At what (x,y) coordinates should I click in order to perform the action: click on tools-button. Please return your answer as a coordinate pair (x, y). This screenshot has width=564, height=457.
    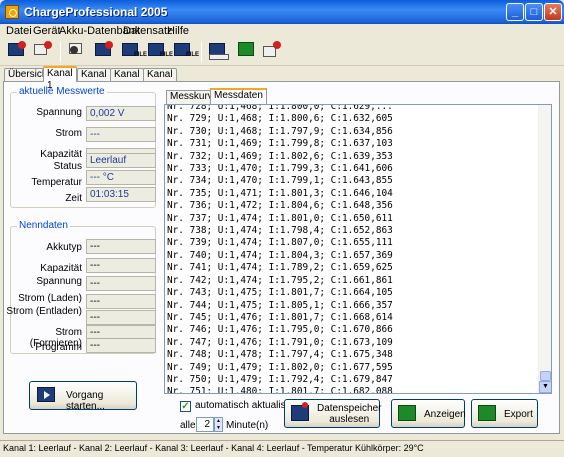
    Looking at the image, I should click on (44, 51).